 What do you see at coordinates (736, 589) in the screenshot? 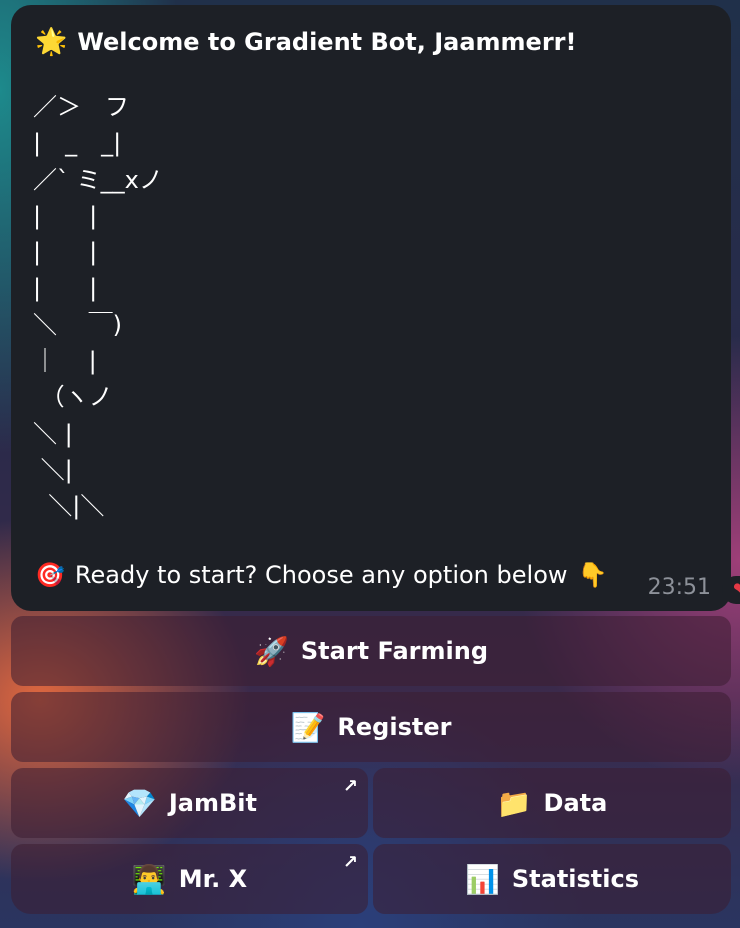
I see `heart-icon: ❤` at bounding box center [736, 589].